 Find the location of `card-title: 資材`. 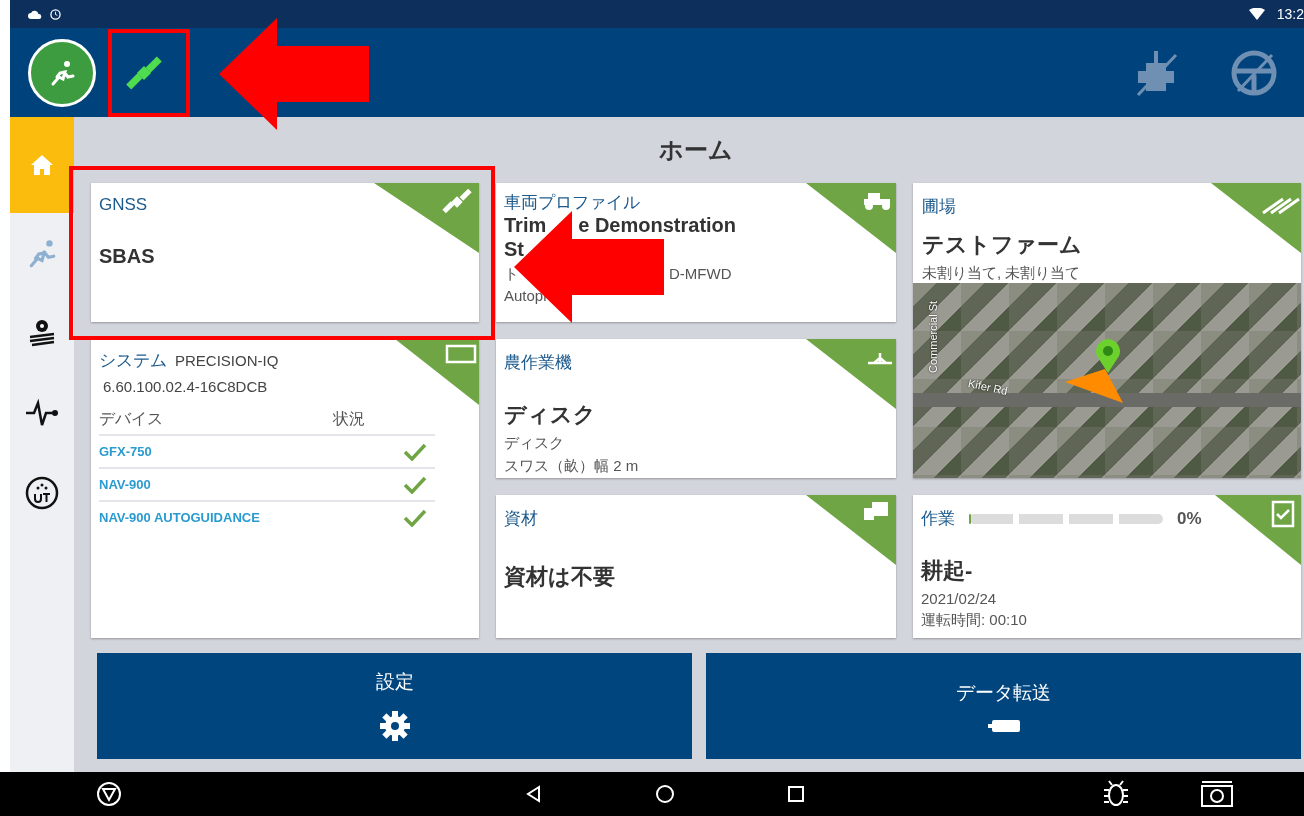

card-title: 資材 is located at coordinates (521, 519).